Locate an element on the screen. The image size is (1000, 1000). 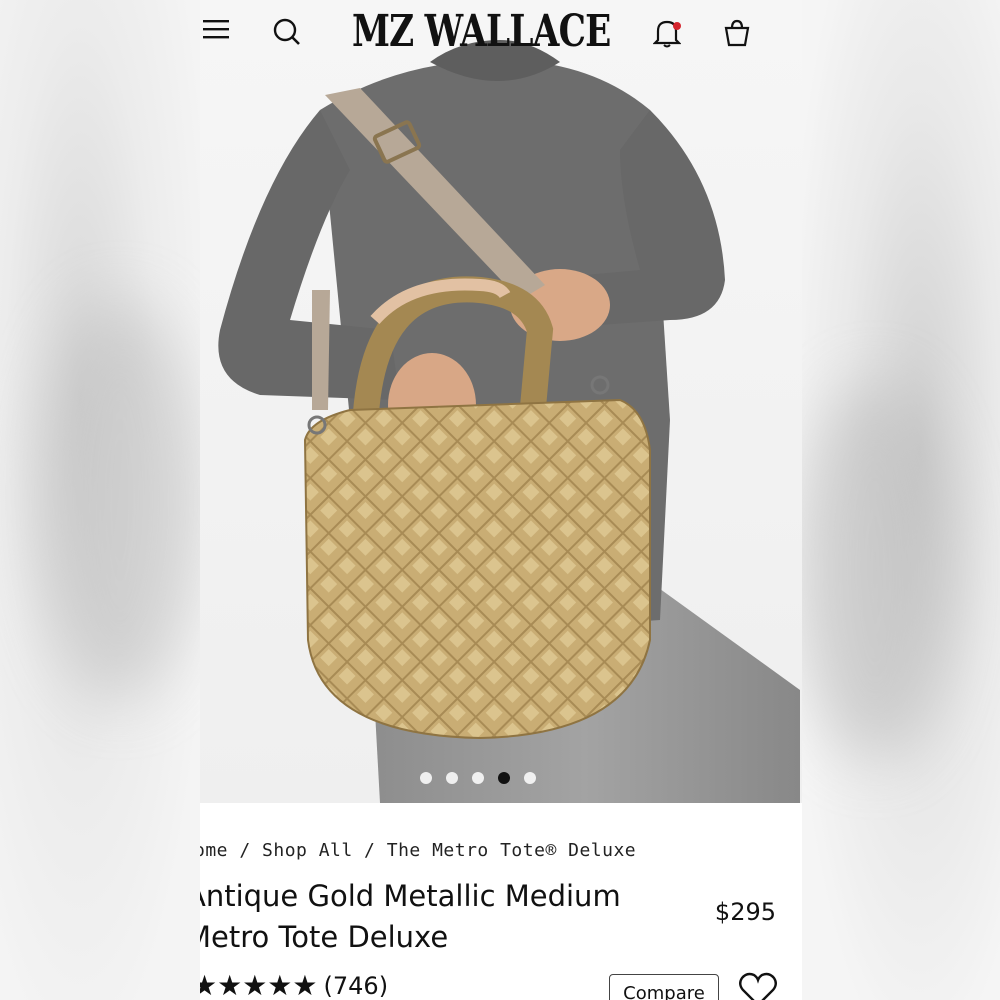
rating-count: (746) is located at coordinates (356, 986).